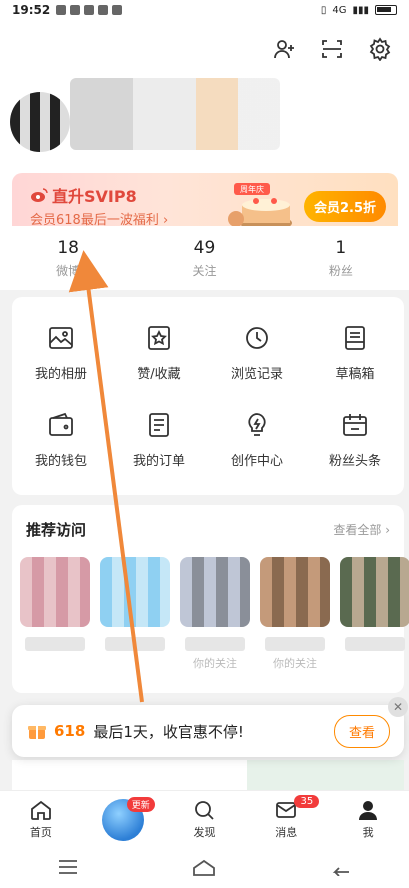 The width and height of the screenshot is (409, 888). What do you see at coordinates (61, 425) in the screenshot?
I see `wallet-icon` at bounding box center [61, 425].